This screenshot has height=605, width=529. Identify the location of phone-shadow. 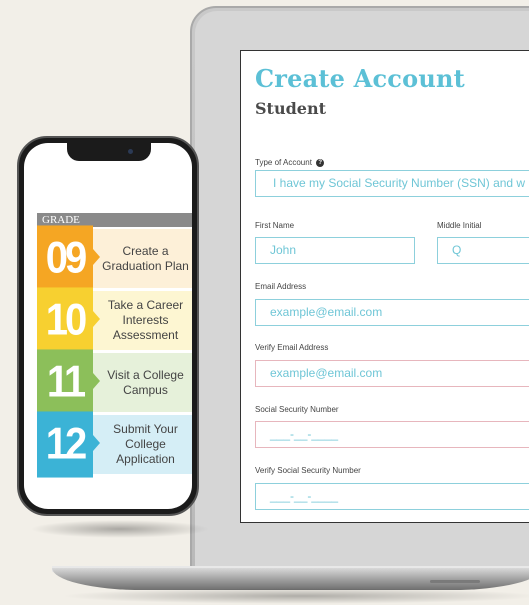
(120, 529).